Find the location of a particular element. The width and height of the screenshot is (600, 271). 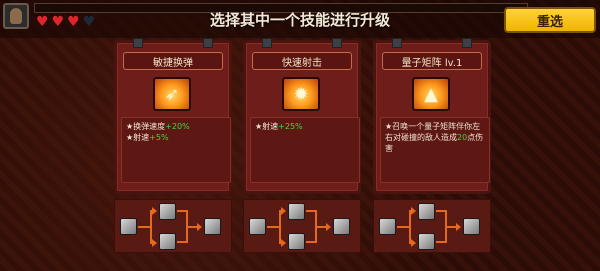

skill-description: ★换弹速度+20% ★射速+5% is located at coordinates (176, 150).